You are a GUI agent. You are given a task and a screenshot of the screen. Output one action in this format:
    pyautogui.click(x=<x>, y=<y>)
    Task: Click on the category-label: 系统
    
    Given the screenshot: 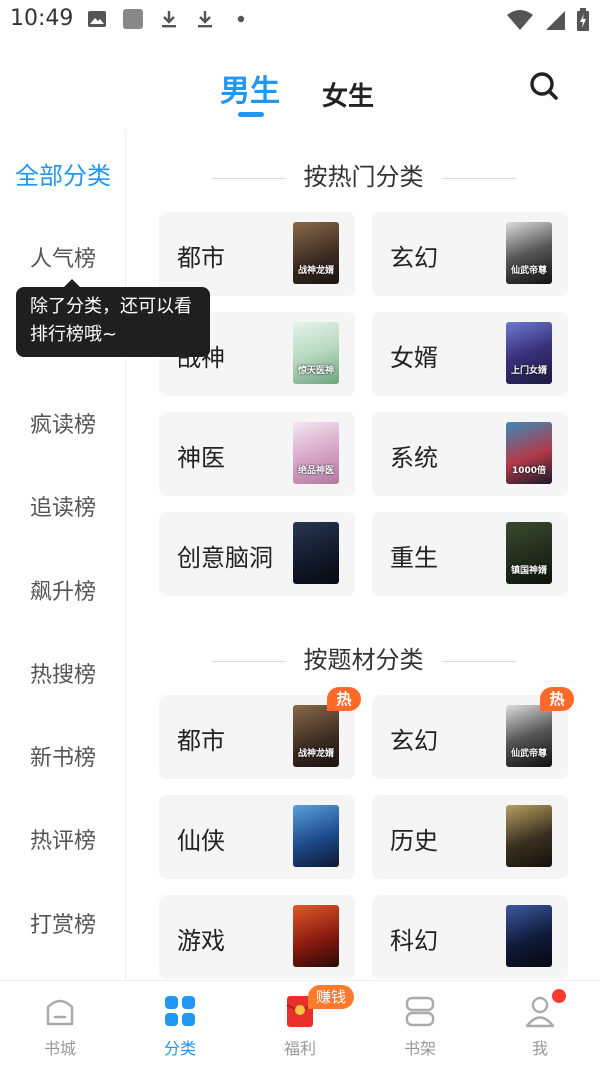 What is the action you would take?
    pyautogui.click(x=414, y=458)
    